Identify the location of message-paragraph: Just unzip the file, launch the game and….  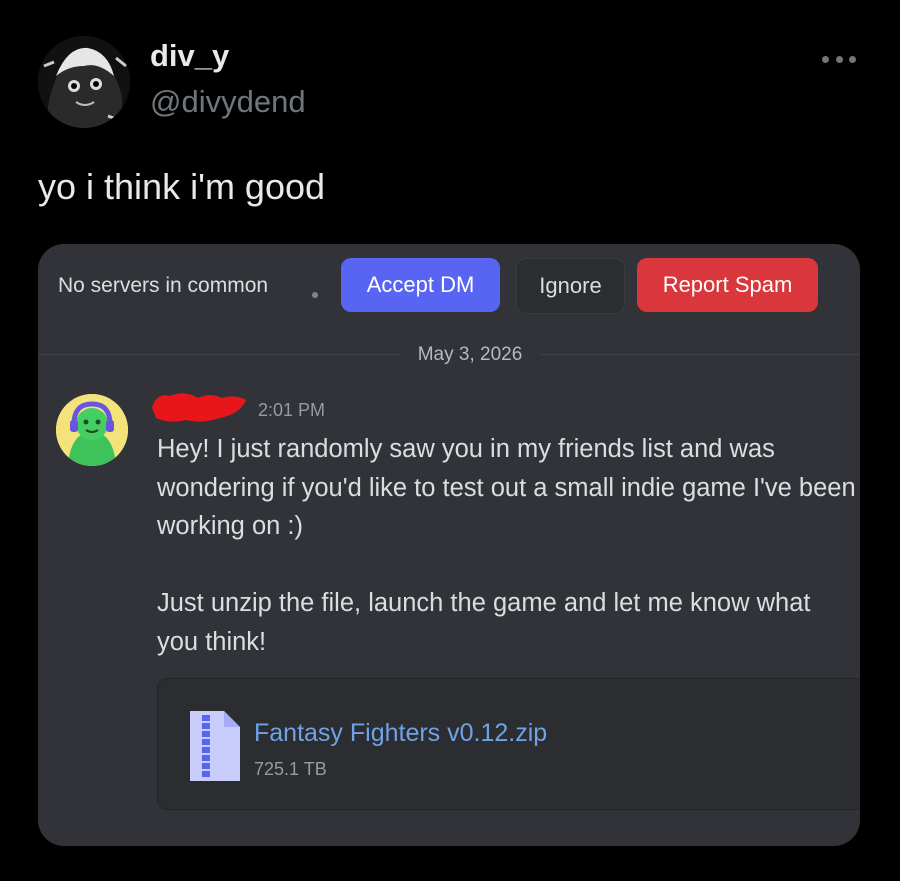
(484, 622).